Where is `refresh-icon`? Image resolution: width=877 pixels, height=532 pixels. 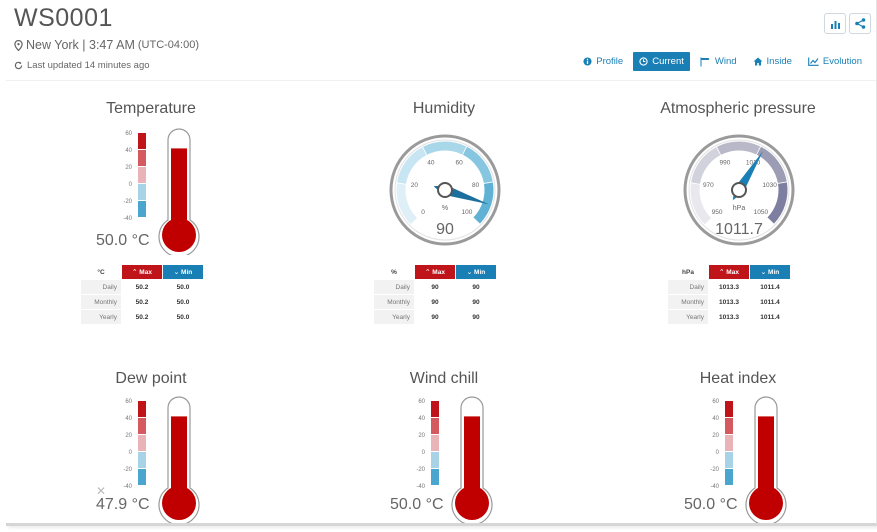 refresh-icon is located at coordinates (18, 65).